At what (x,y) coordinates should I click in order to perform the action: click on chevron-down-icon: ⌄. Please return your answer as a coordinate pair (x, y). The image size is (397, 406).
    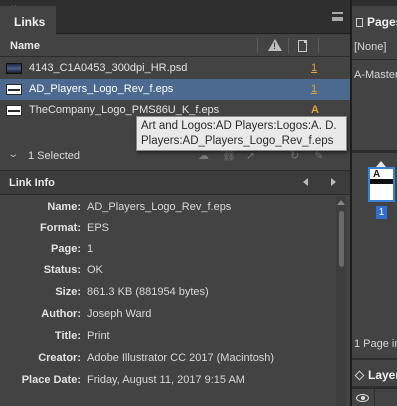
    Looking at the image, I should click on (13, 154).